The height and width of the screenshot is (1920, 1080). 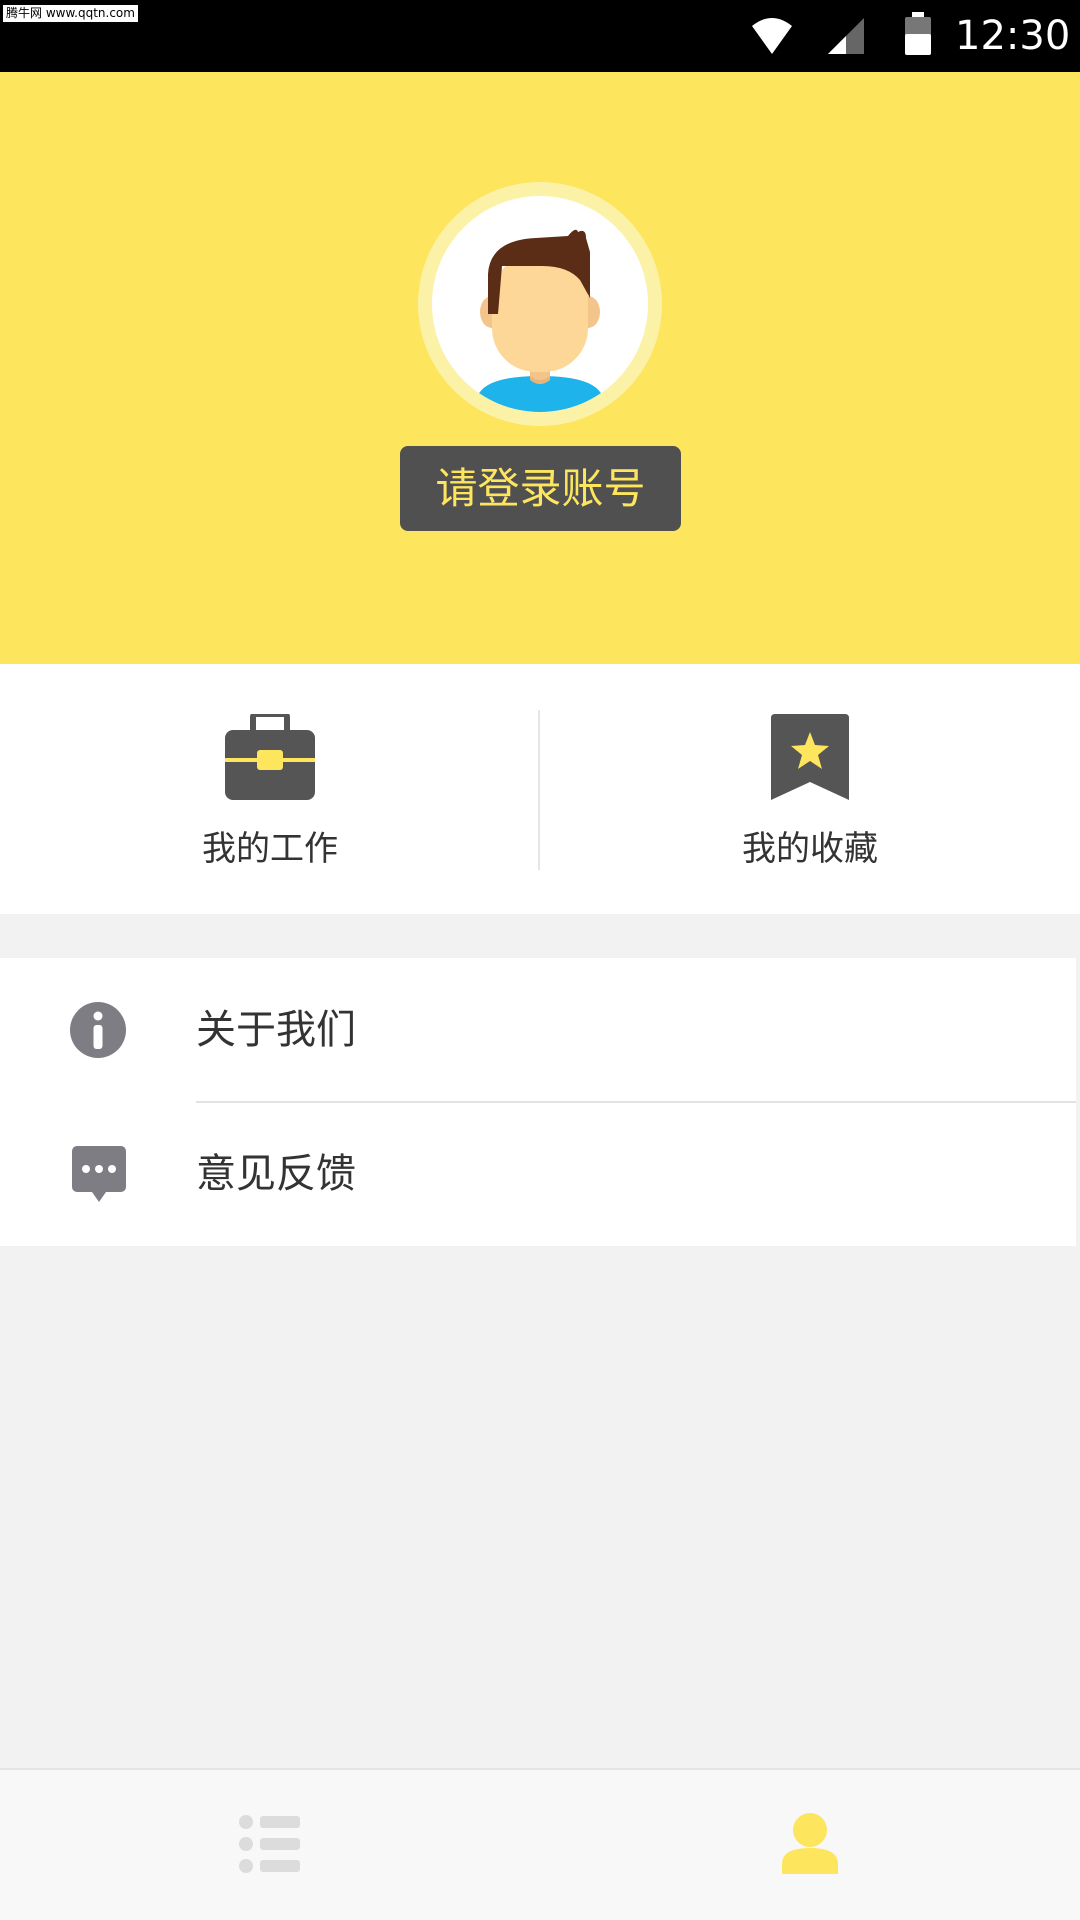 I want to click on cell-signal-icon, so click(x=846, y=36).